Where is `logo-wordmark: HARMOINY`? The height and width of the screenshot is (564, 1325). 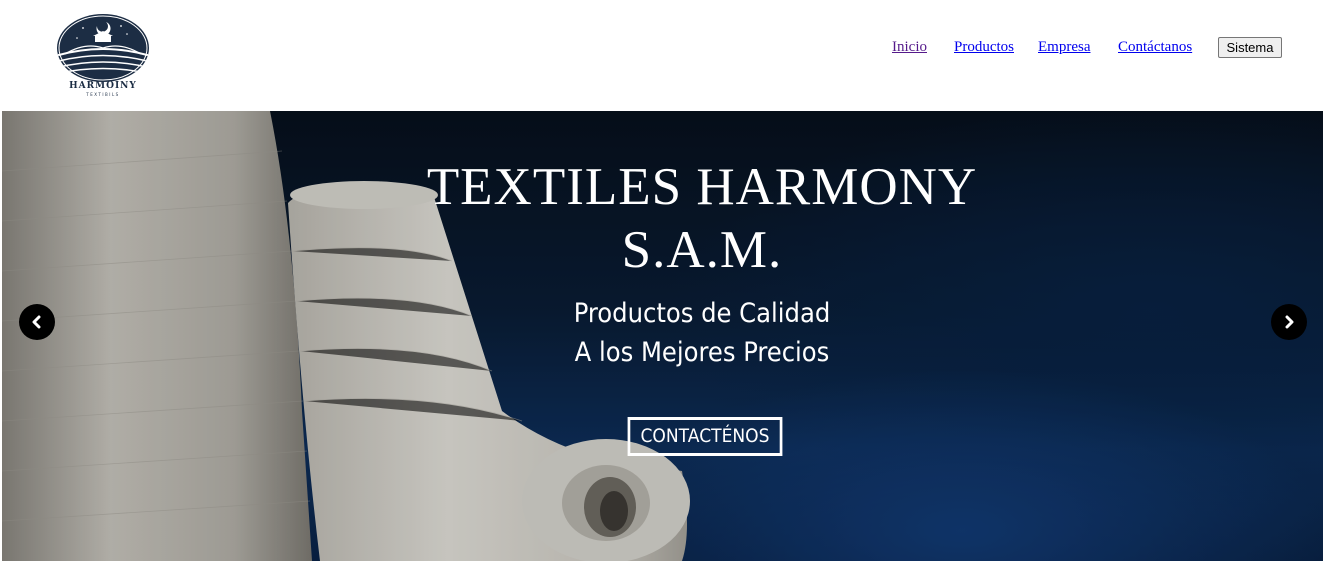 logo-wordmark: HARMOINY is located at coordinates (103, 86).